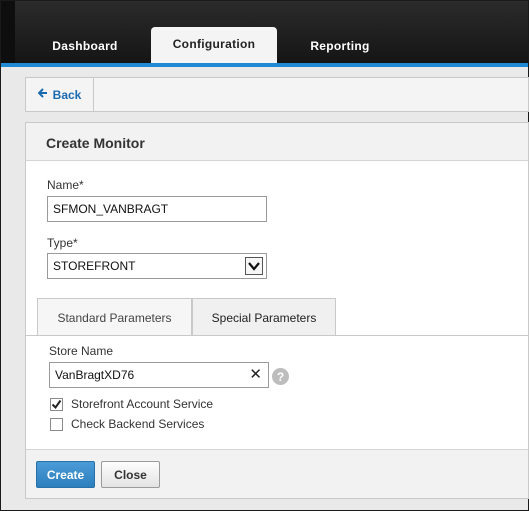  Describe the element at coordinates (340, 46) in the screenshot. I see `tab-reporting: Reporting` at that location.